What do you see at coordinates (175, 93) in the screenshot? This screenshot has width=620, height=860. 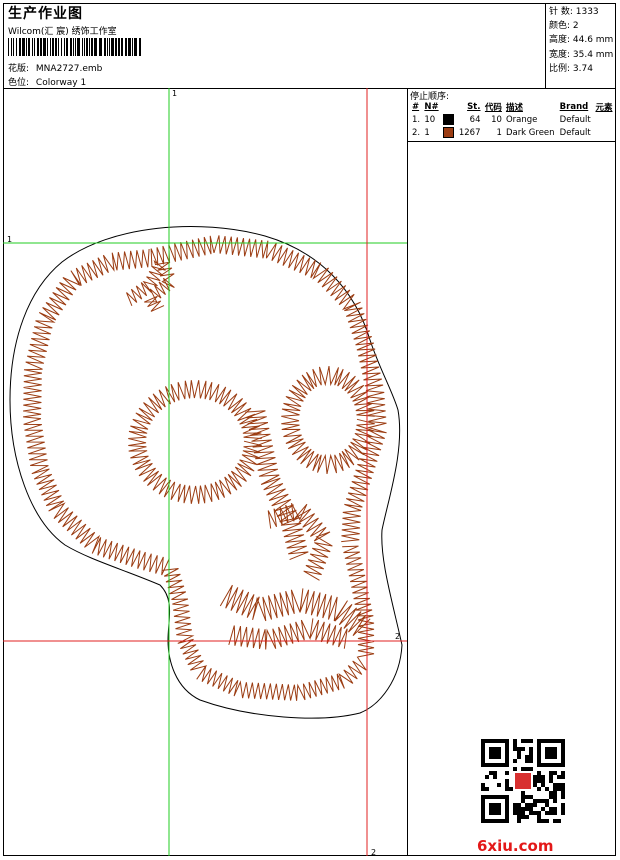 I see `guide-label-green-v: 1` at bounding box center [175, 93].